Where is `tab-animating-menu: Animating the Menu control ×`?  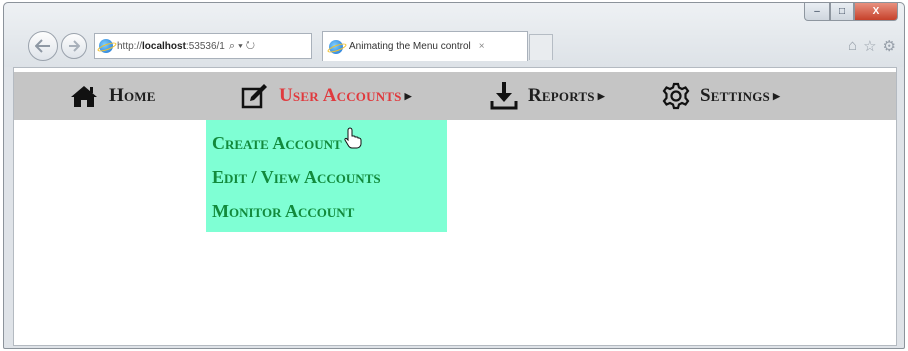
tab-animating-menu: Animating the Menu control × is located at coordinates (425, 46).